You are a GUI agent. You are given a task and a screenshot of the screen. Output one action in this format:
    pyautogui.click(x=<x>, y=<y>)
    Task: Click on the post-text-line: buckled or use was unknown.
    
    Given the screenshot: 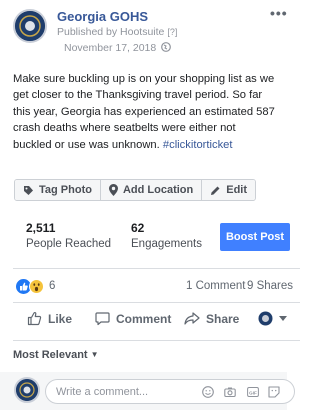 What is the action you would take?
    pyautogui.click(x=88, y=144)
    